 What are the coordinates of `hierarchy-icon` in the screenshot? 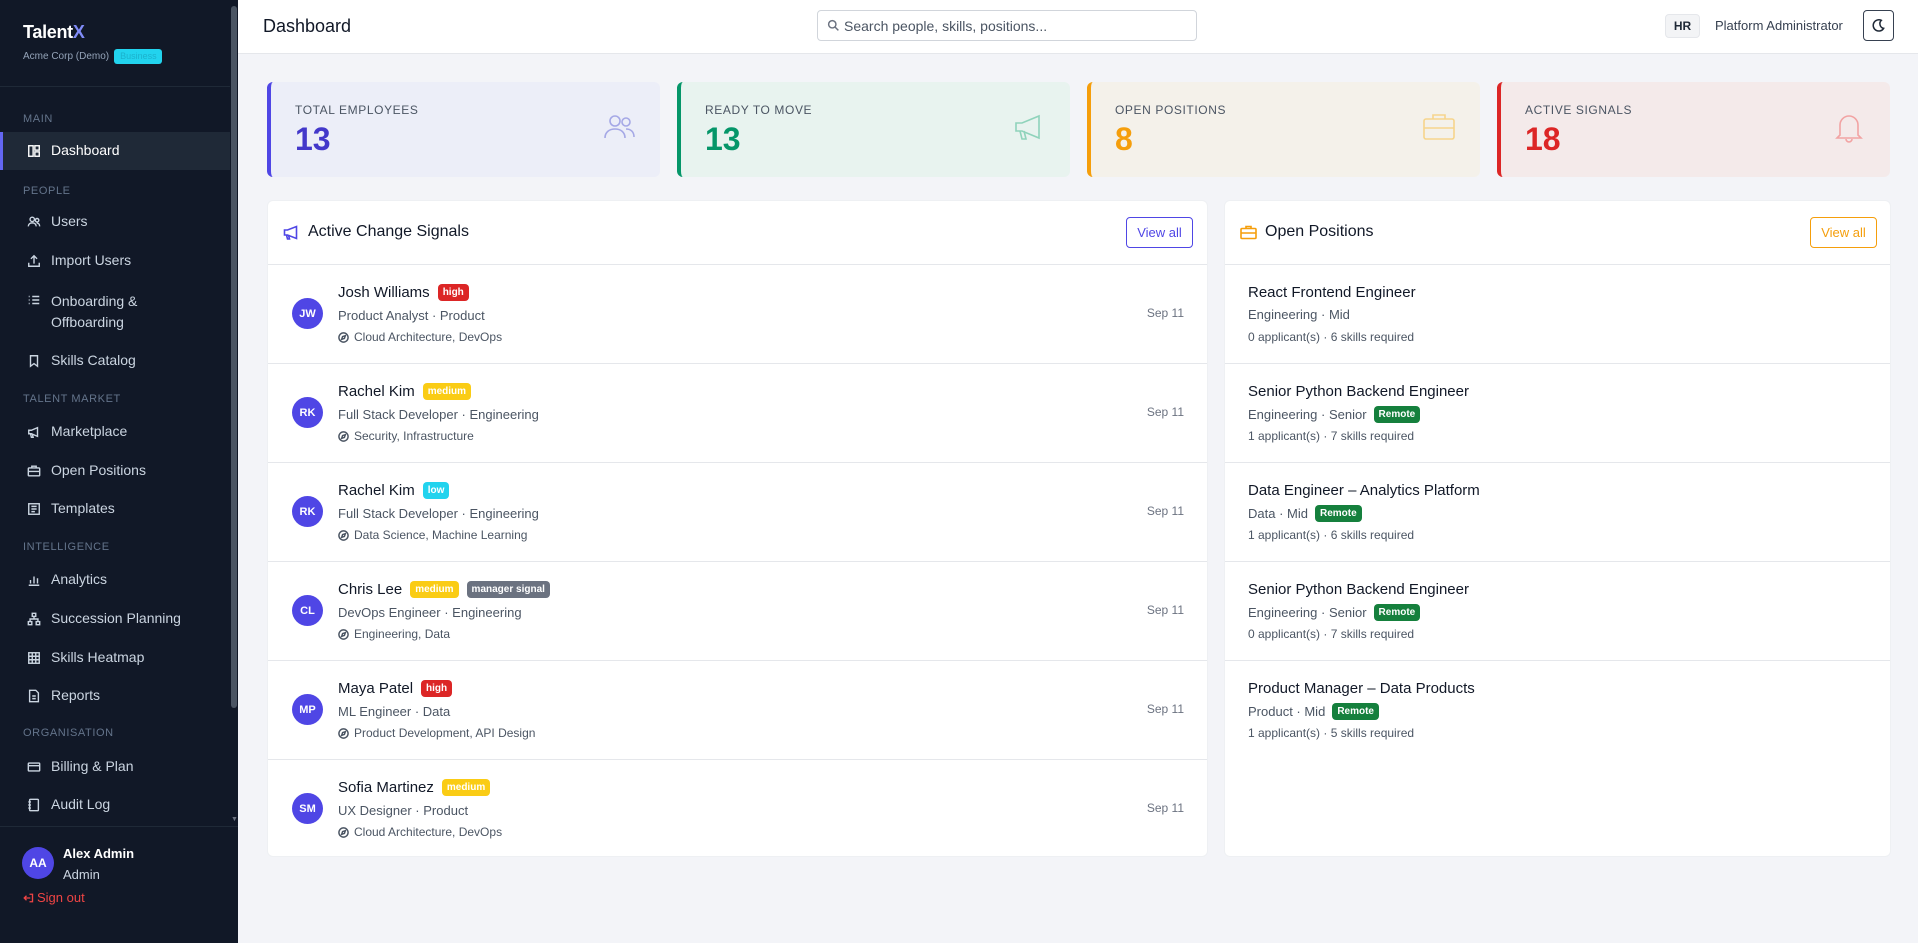 It's located at (34, 619).